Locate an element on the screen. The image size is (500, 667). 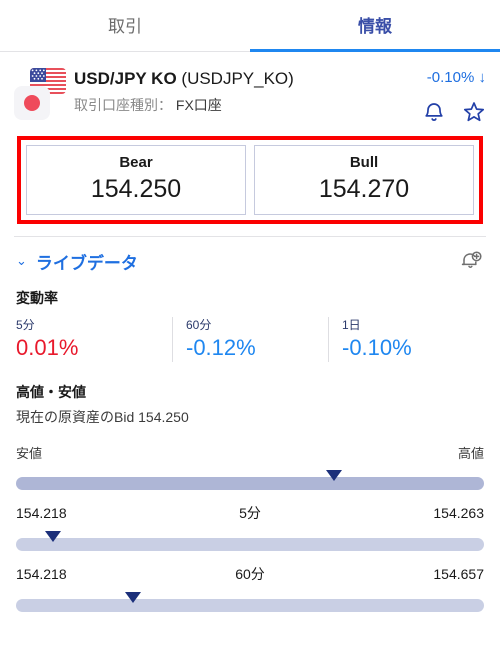
flag-pair is located at coordinates (42, 93).